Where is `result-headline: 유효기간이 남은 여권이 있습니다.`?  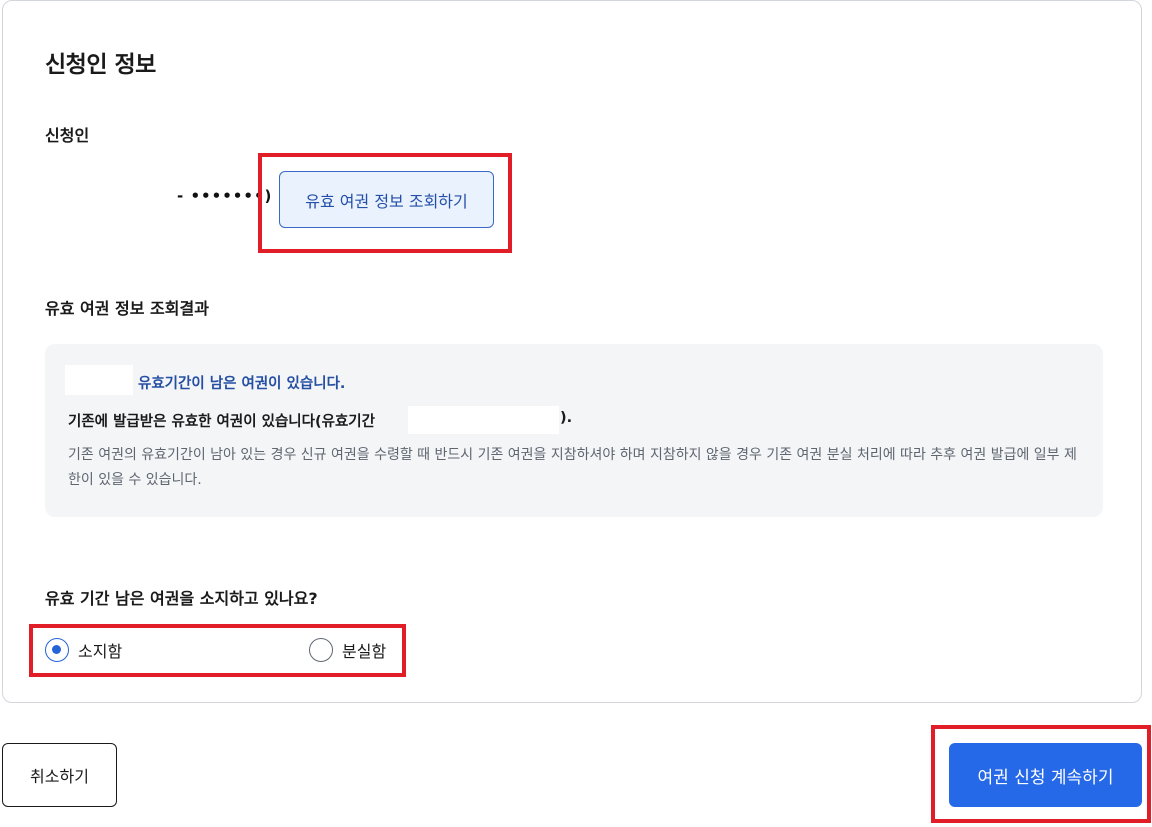 result-headline: 유효기간이 남은 여권이 있습니다. is located at coordinates (242, 384).